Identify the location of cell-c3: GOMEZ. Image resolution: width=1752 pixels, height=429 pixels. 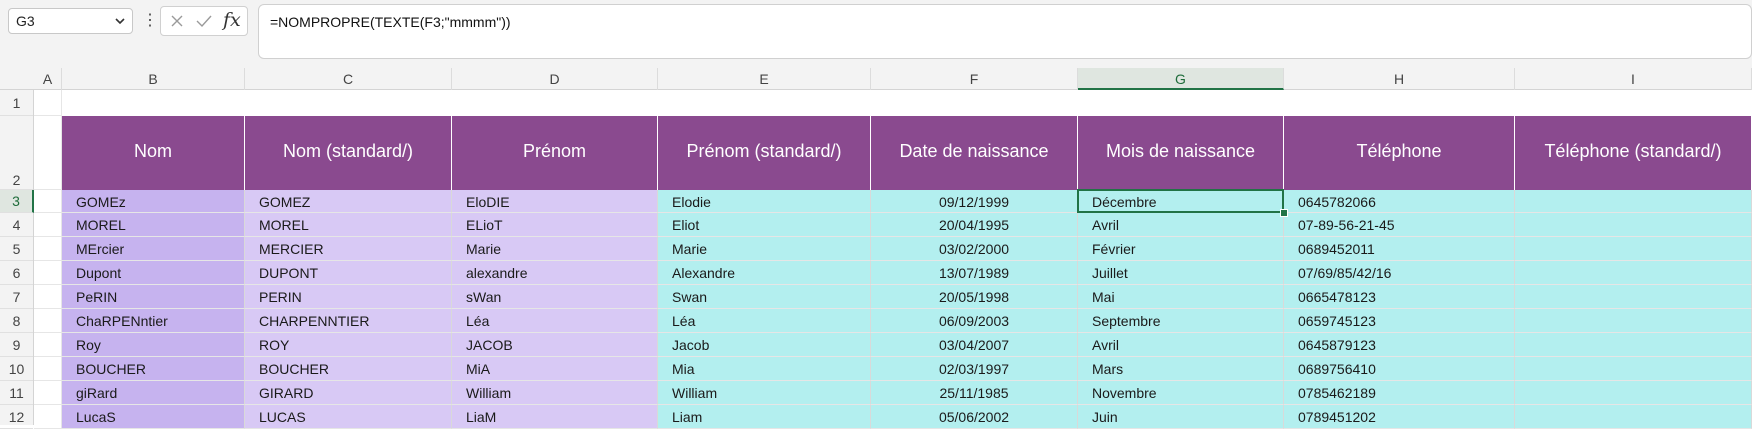
(348, 201).